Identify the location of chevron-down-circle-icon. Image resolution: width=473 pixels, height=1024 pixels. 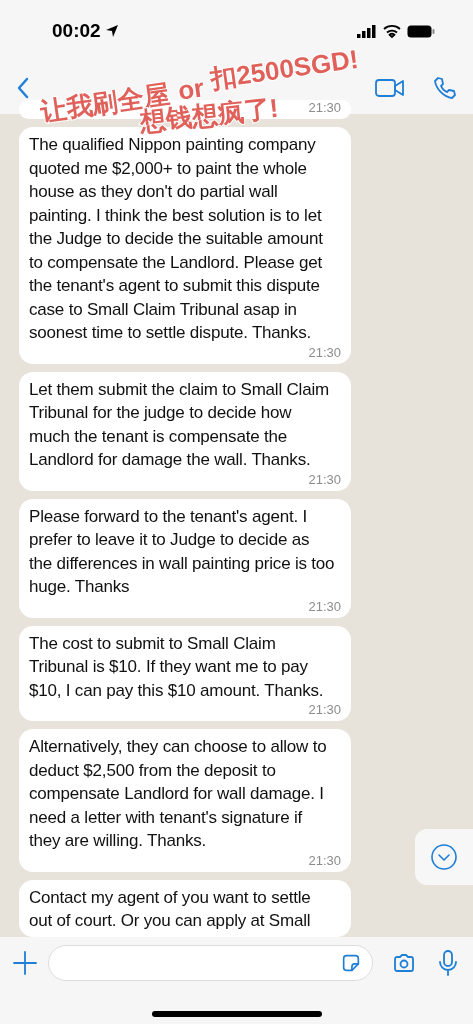
(444, 857).